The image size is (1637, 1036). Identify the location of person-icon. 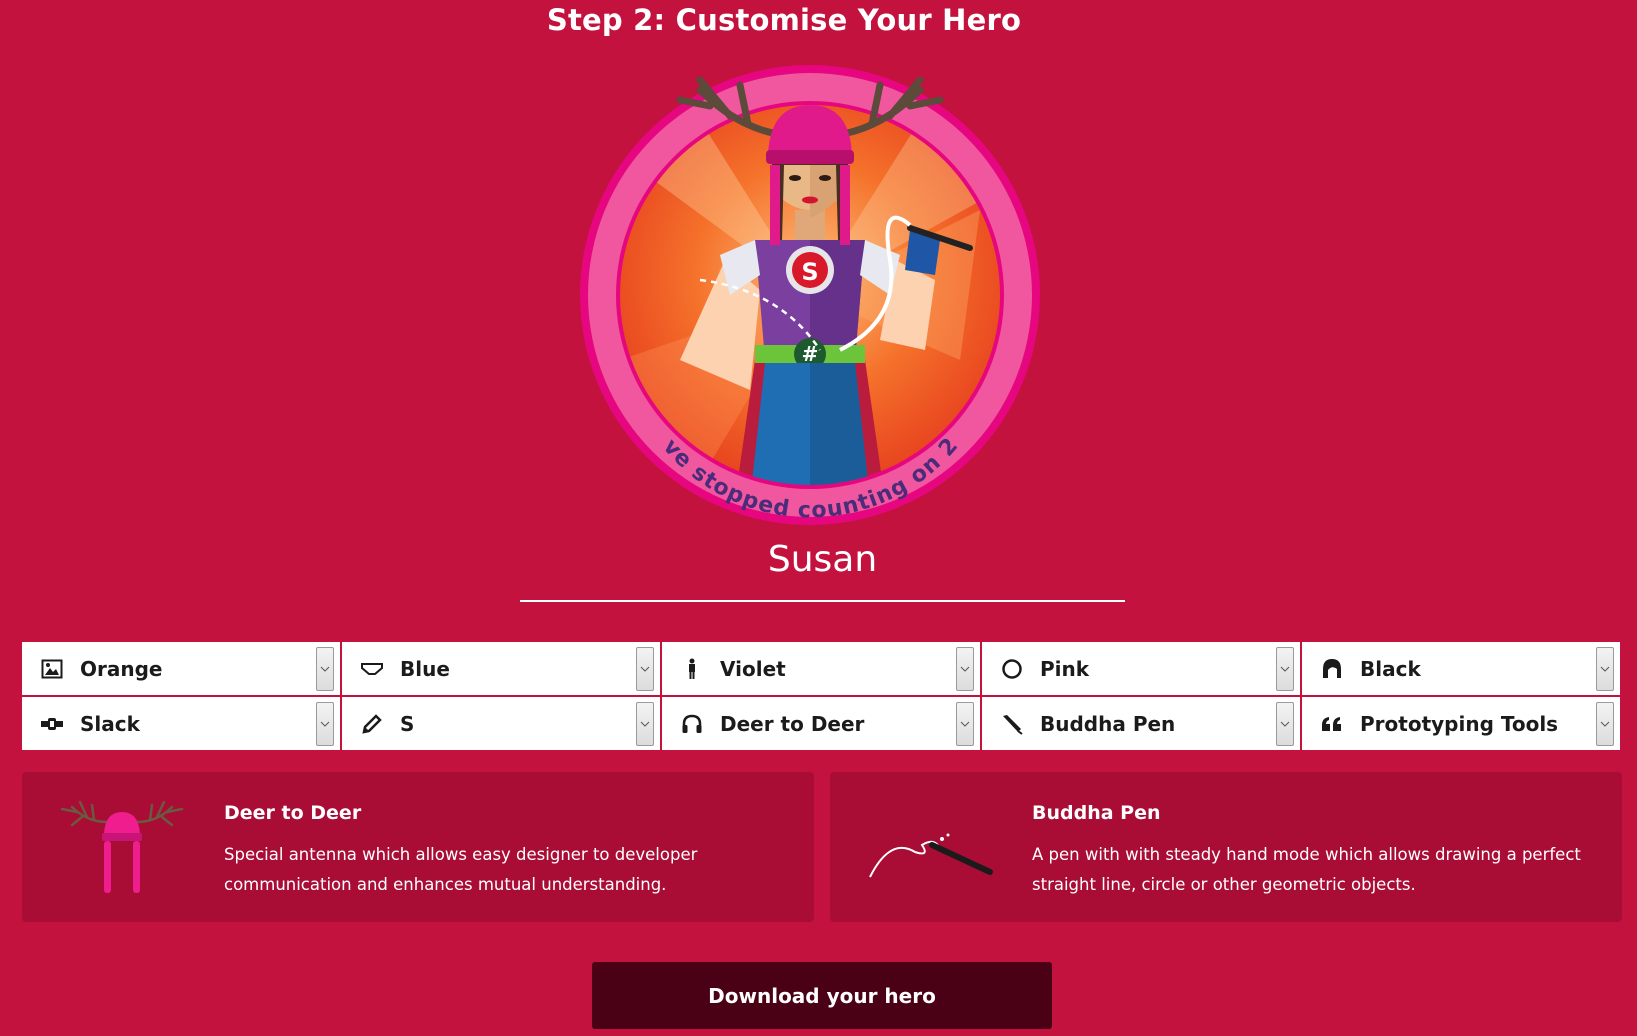
(692, 669).